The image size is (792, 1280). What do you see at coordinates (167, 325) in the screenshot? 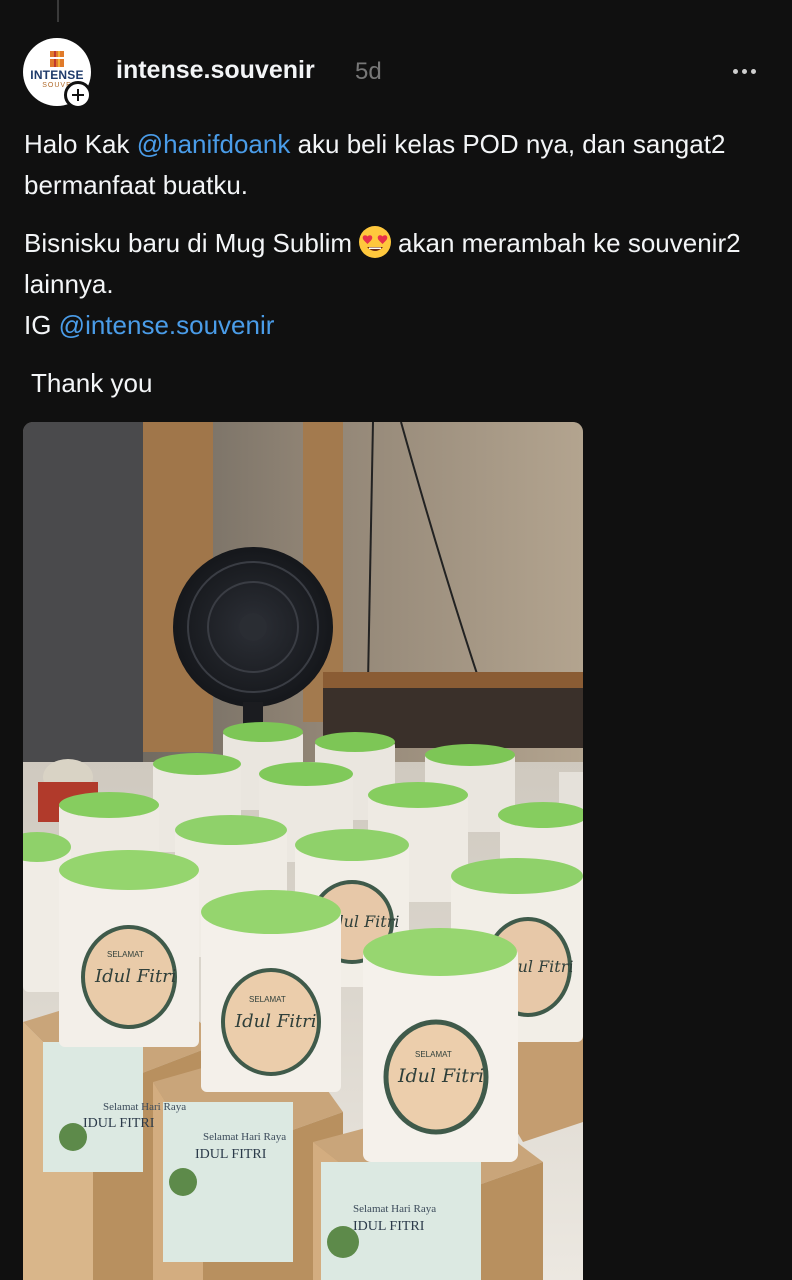
I see `mention-link: @intense.souvenir` at bounding box center [167, 325].